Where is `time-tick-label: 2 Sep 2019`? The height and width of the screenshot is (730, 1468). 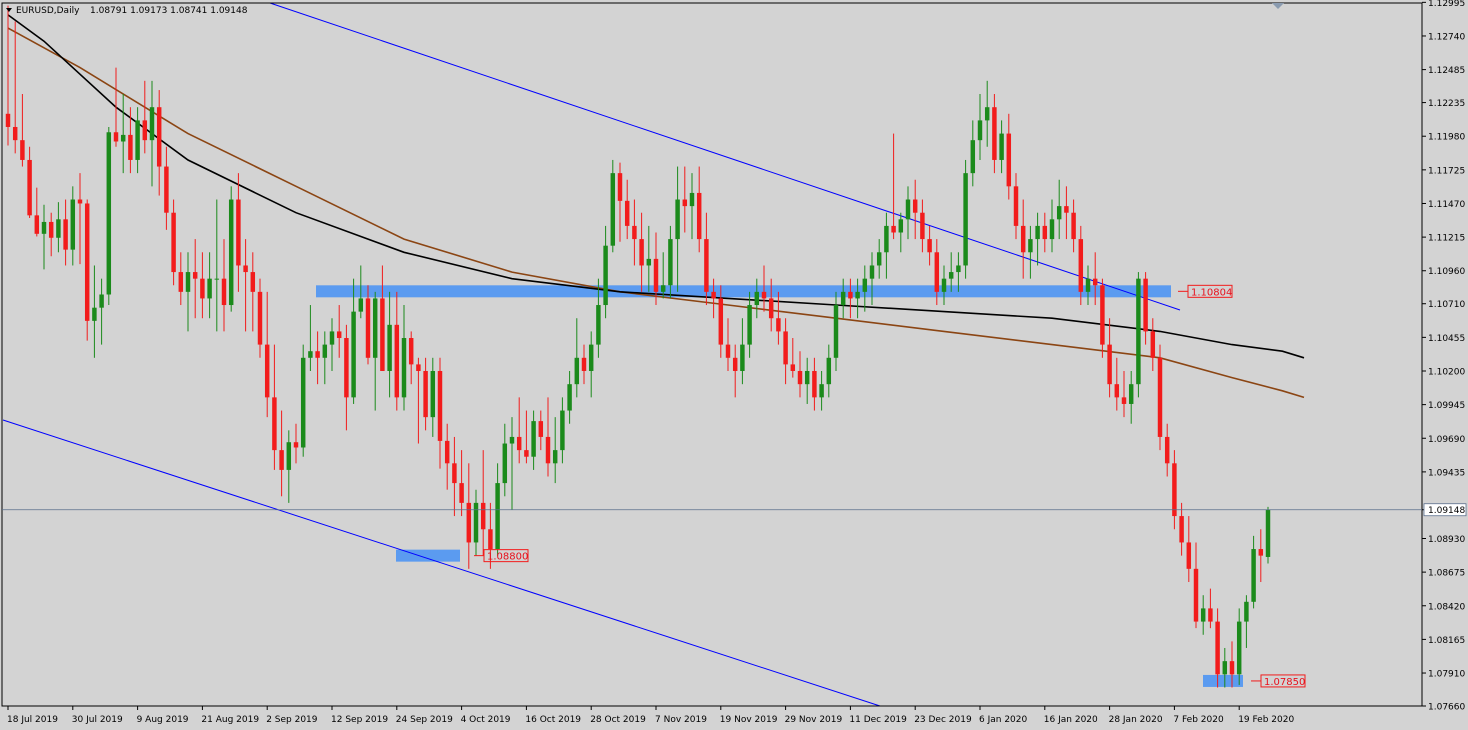 time-tick-label: 2 Sep 2019 is located at coordinates (292, 720).